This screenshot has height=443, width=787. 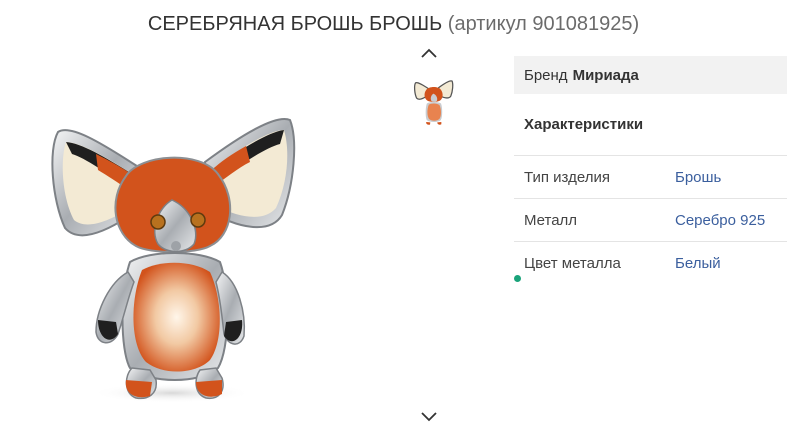 What do you see at coordinates (720, 220) in the screenshot?
I see `characteristic-value-link: Серебро 925` at bounding box center [720, 220].